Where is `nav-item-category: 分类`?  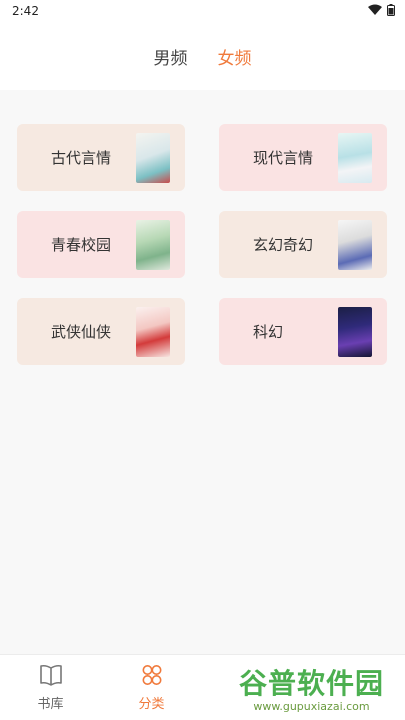
nav-item-category: 分类 is located at coordinates (151, 687).